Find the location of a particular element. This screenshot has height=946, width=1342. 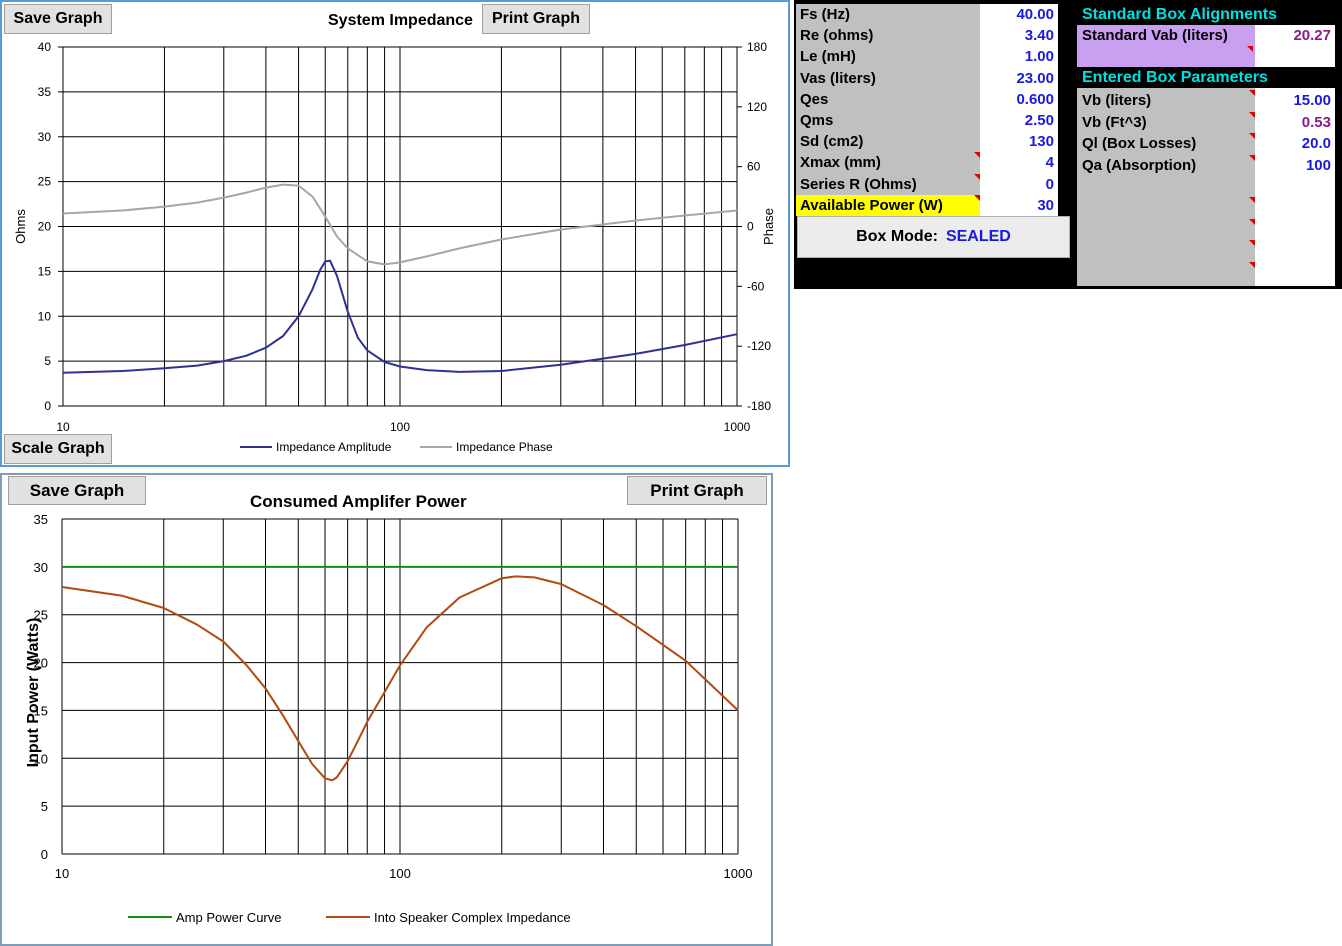

y-axis-label: Input Power (Watts) is located at coordinates (33, 693).